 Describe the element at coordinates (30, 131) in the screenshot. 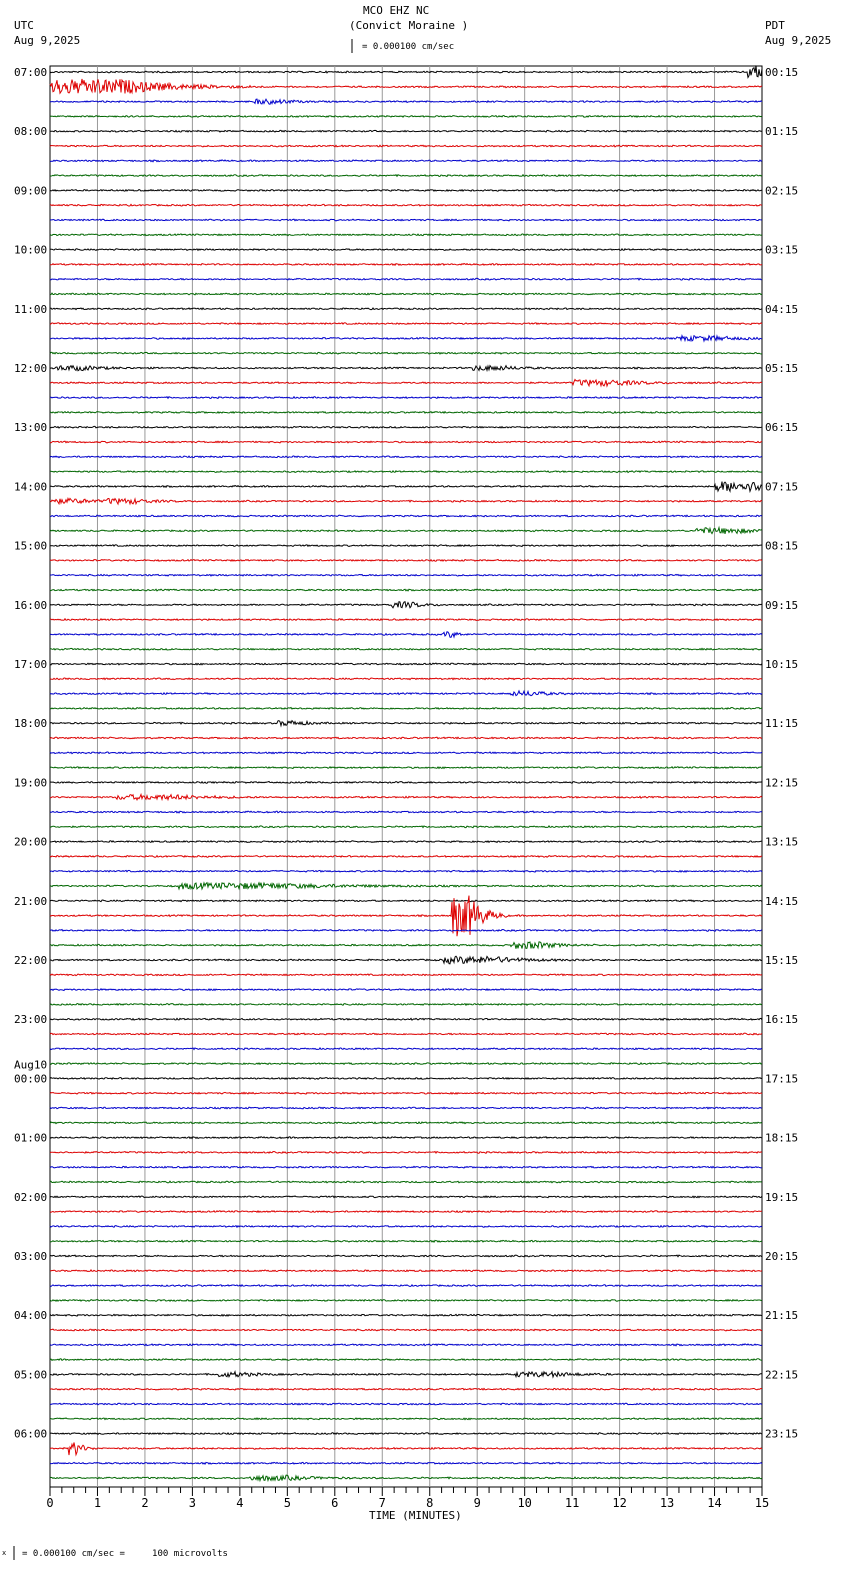

I see `utc-hour-label: 08:00` at that location.